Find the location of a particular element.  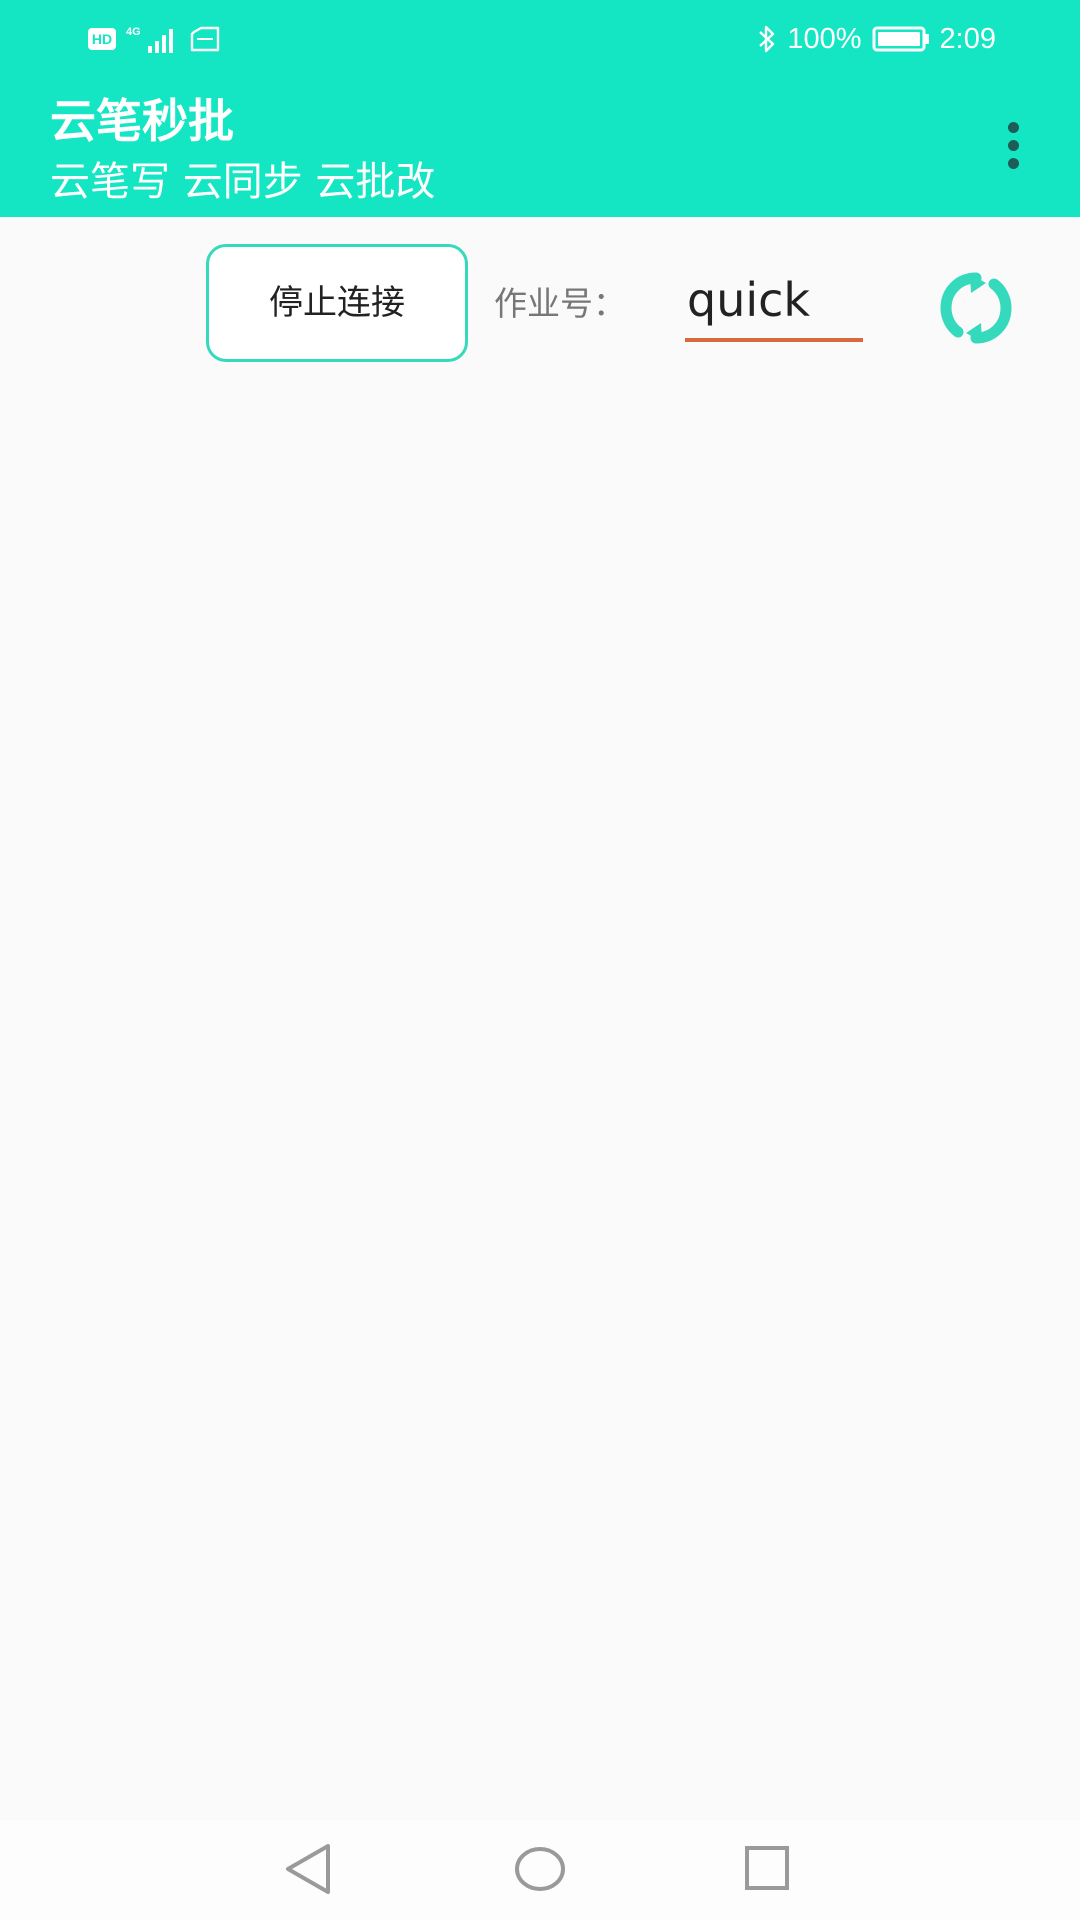

status-right-group: 100% 2:09 is located at coordinates (876, 39).